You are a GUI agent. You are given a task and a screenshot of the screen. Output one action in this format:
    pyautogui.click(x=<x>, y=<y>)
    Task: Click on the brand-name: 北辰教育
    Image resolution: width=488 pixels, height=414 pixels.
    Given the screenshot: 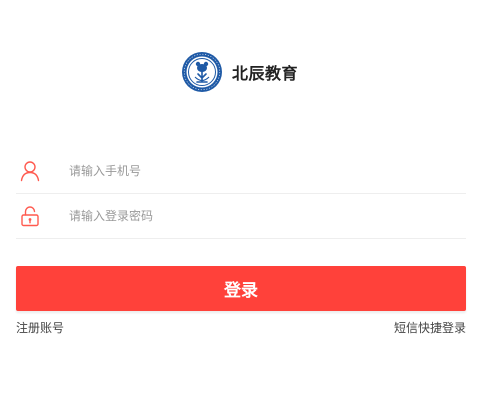 What is the action you would take?
    pyautogui.click(x=265, y=73)
    